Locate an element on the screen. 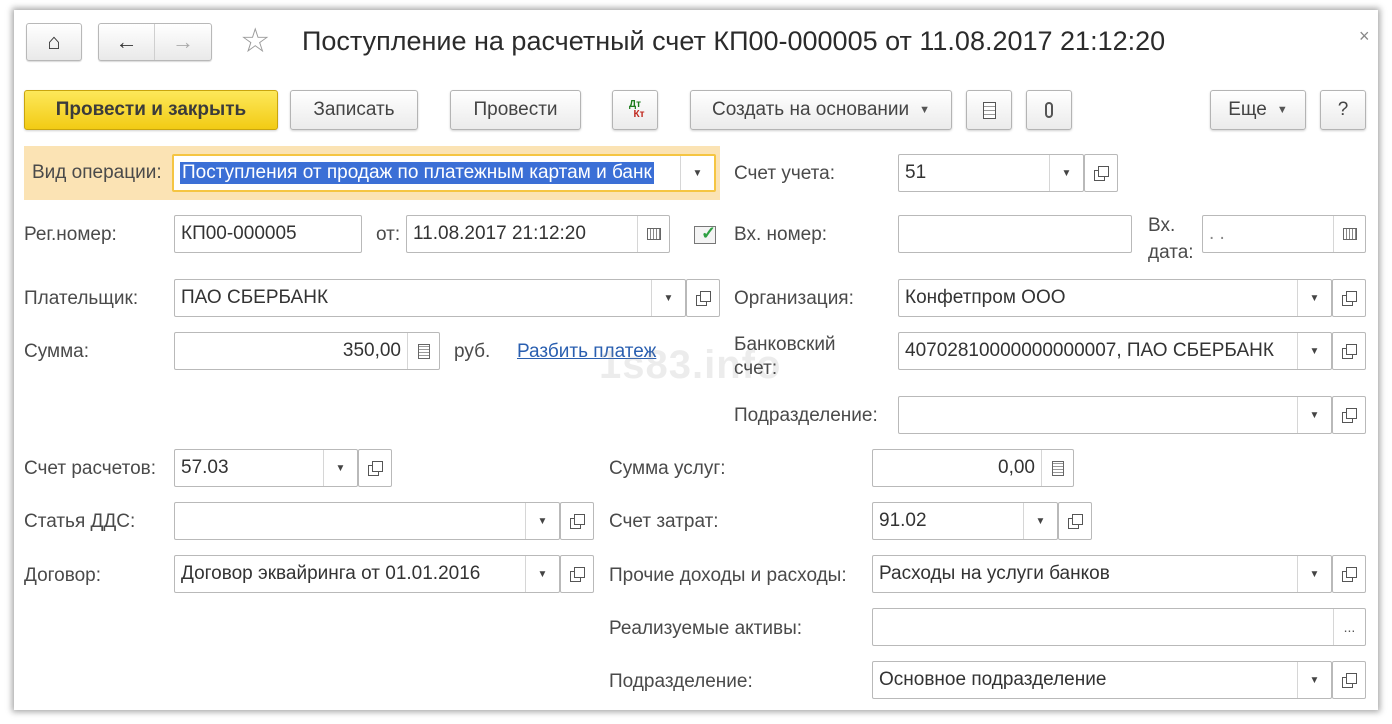  other-income-select: Расходы на услуги банков ▼ is located at coordinates (1102, 574).